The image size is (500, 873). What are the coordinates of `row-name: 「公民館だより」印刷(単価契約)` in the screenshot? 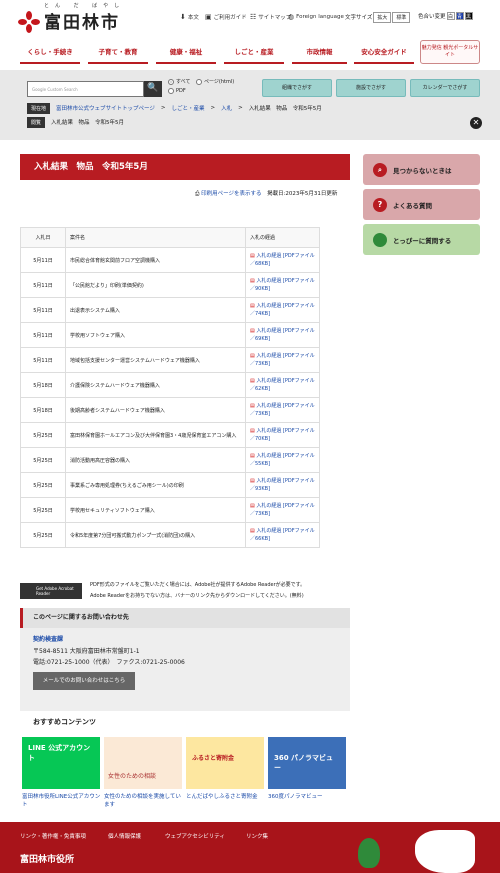 It's located at (155, 285).